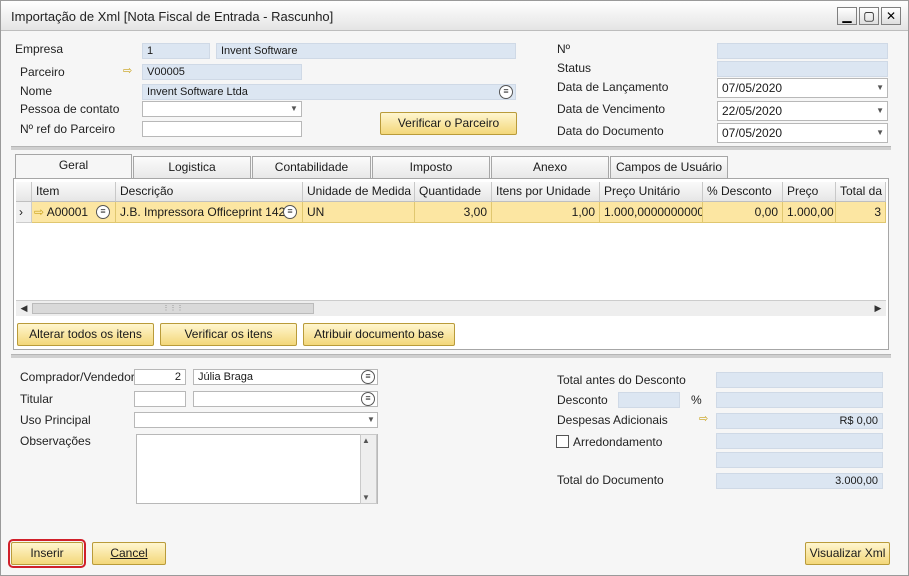  Describe the element at coordinates (222, 109) in the screenshot. I see `pessoa-select` at that location.